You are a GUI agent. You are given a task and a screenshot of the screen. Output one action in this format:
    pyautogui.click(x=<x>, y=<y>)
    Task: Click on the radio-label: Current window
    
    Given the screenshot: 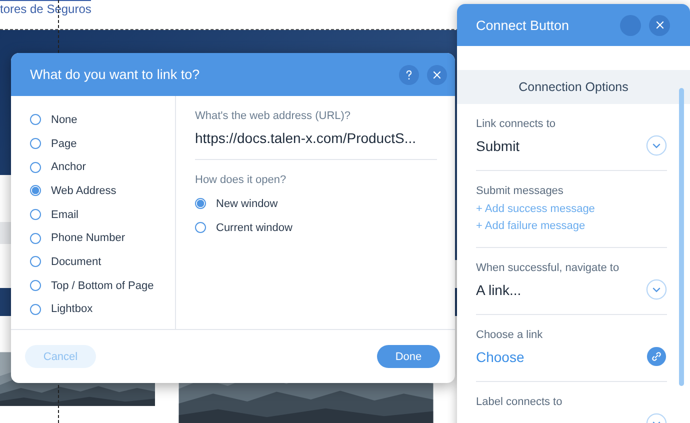 What is the action you would take?
    pyautogui.click(x=254, y=228)
    